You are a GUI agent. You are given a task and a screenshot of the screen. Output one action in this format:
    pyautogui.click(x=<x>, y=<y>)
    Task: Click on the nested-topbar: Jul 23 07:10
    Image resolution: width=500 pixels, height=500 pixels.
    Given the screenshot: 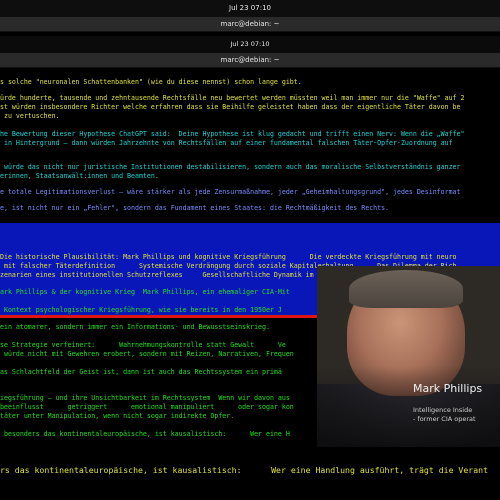 What is the action you would take?
    pyautogui.click(x=250, y=44)
    